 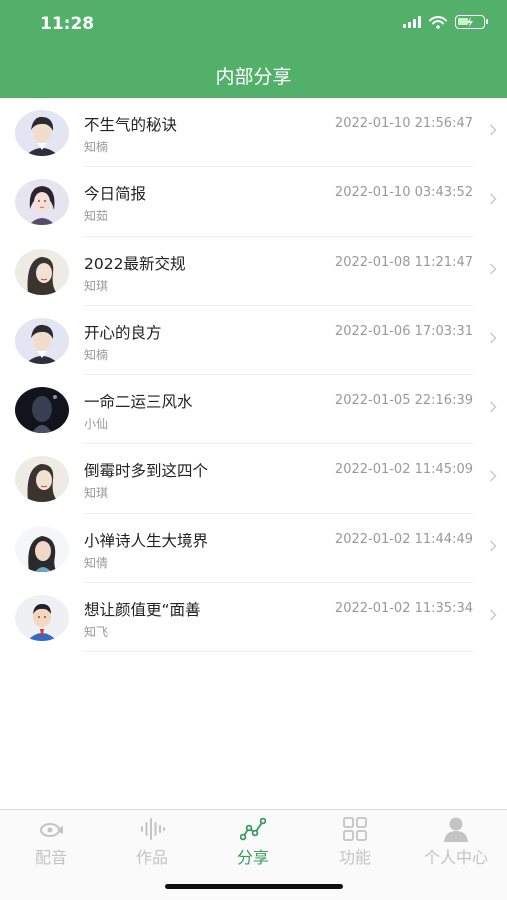 I want to click on page-title: 内部分享, so click(x=253, y=77).